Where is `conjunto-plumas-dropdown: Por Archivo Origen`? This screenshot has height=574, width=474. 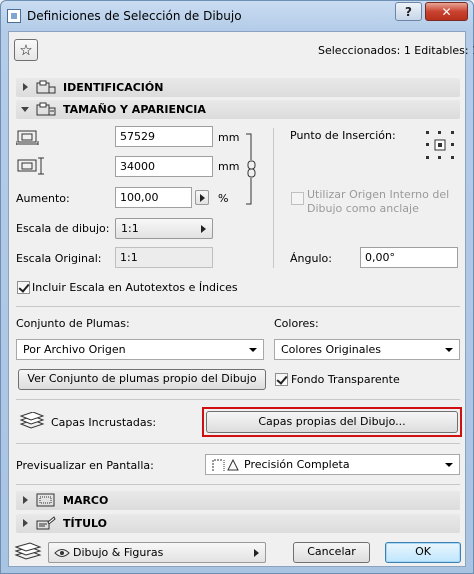
conjunto-plumas-dropdown: Por Archivo Origen is located at coordinates (140, 349).